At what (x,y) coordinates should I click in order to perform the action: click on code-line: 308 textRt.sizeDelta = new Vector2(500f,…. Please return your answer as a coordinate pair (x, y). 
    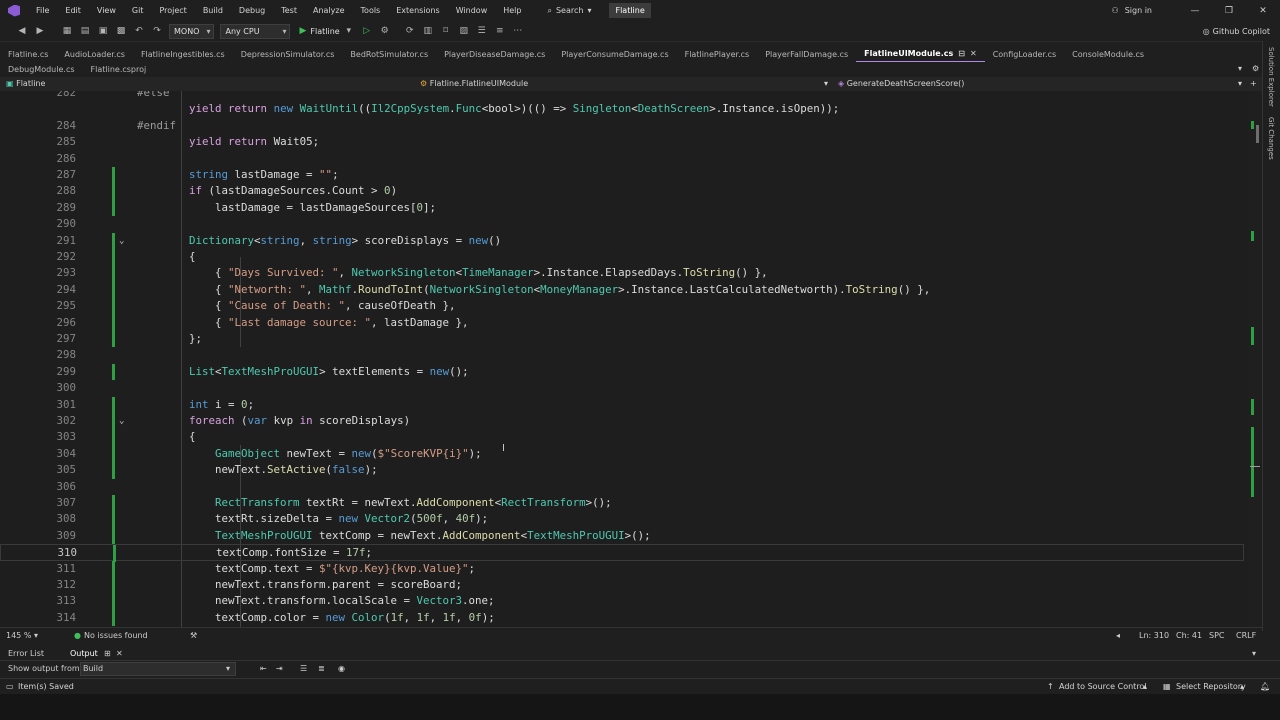
    Looking at the image, I should click on (622, 519).